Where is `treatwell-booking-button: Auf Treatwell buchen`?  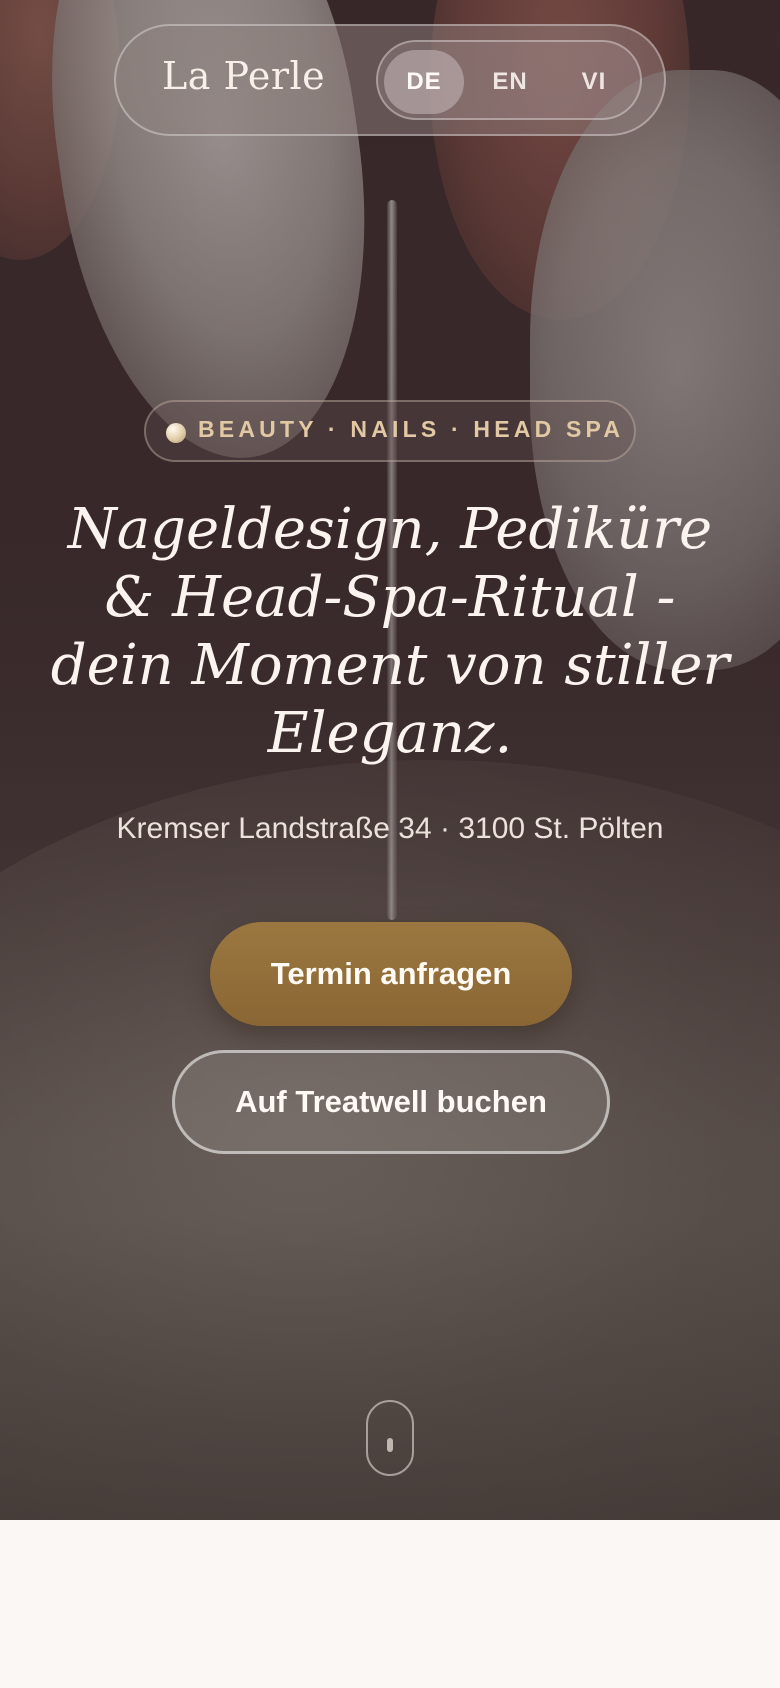 treatwell-booking-button: Auf Treatwell buchen is located at coordinates (391, 1102).